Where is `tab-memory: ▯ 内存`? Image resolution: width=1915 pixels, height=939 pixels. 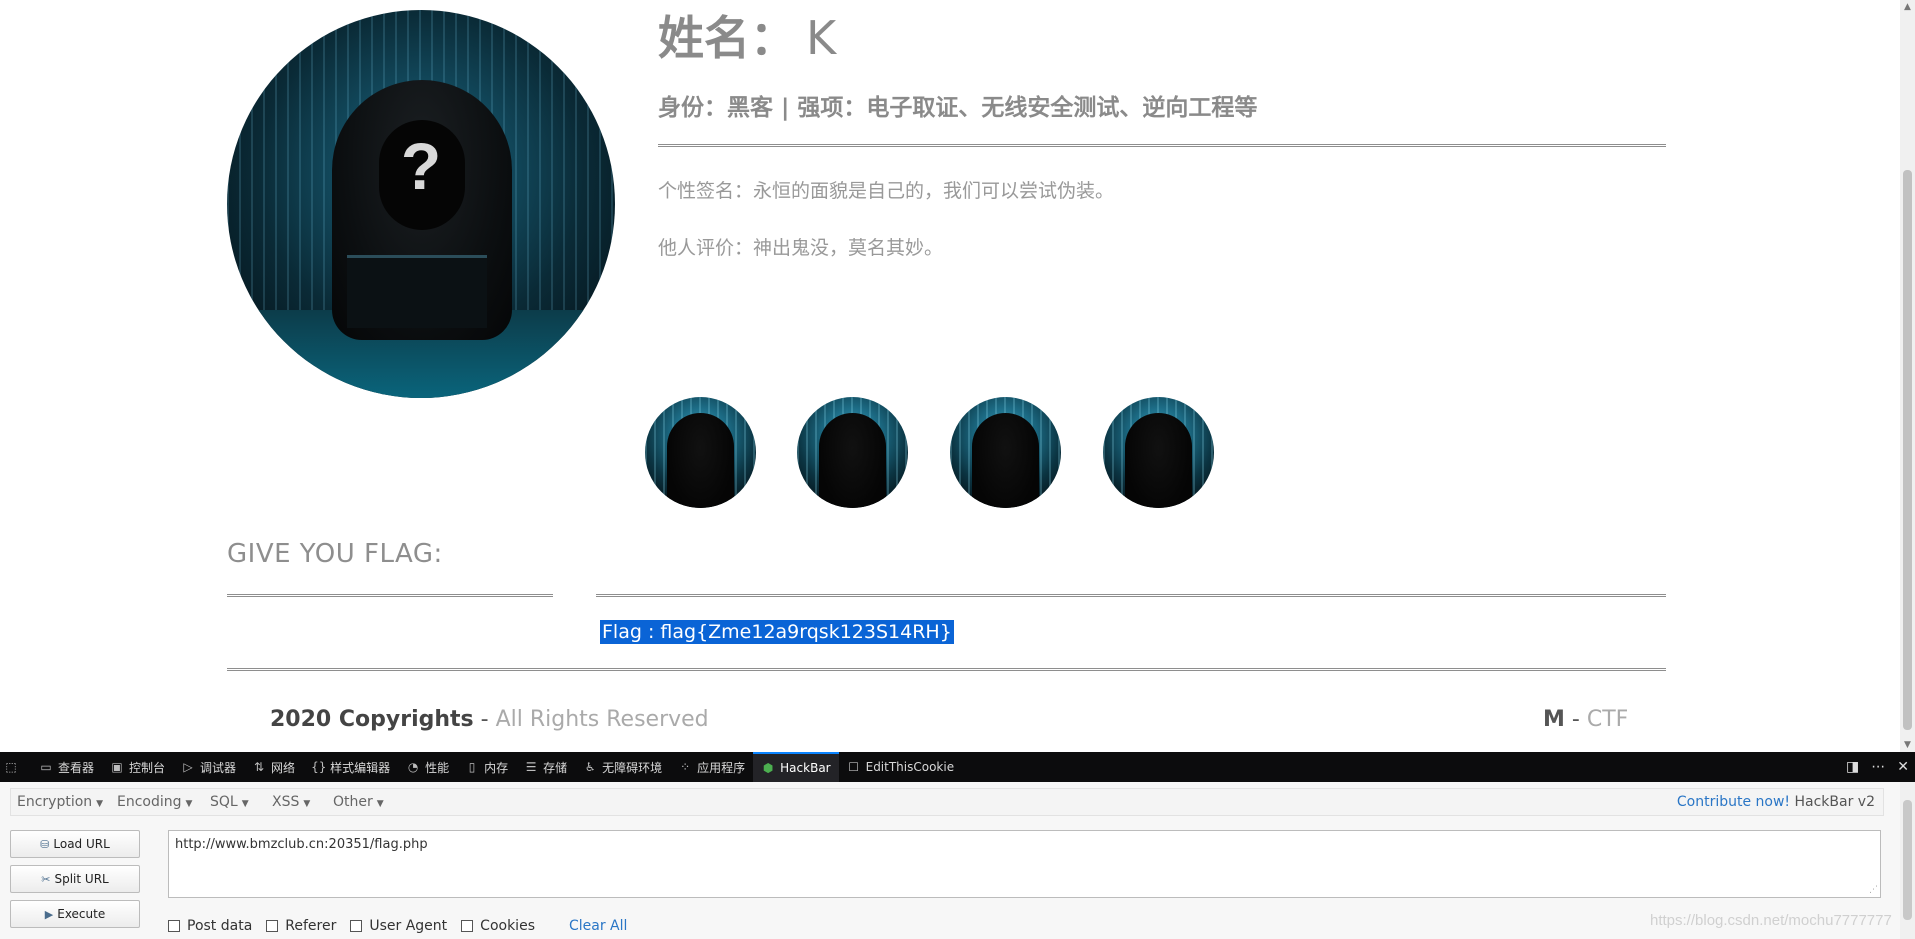 tab-memory: ▯ 内存 is located at coordinates (486, 767).